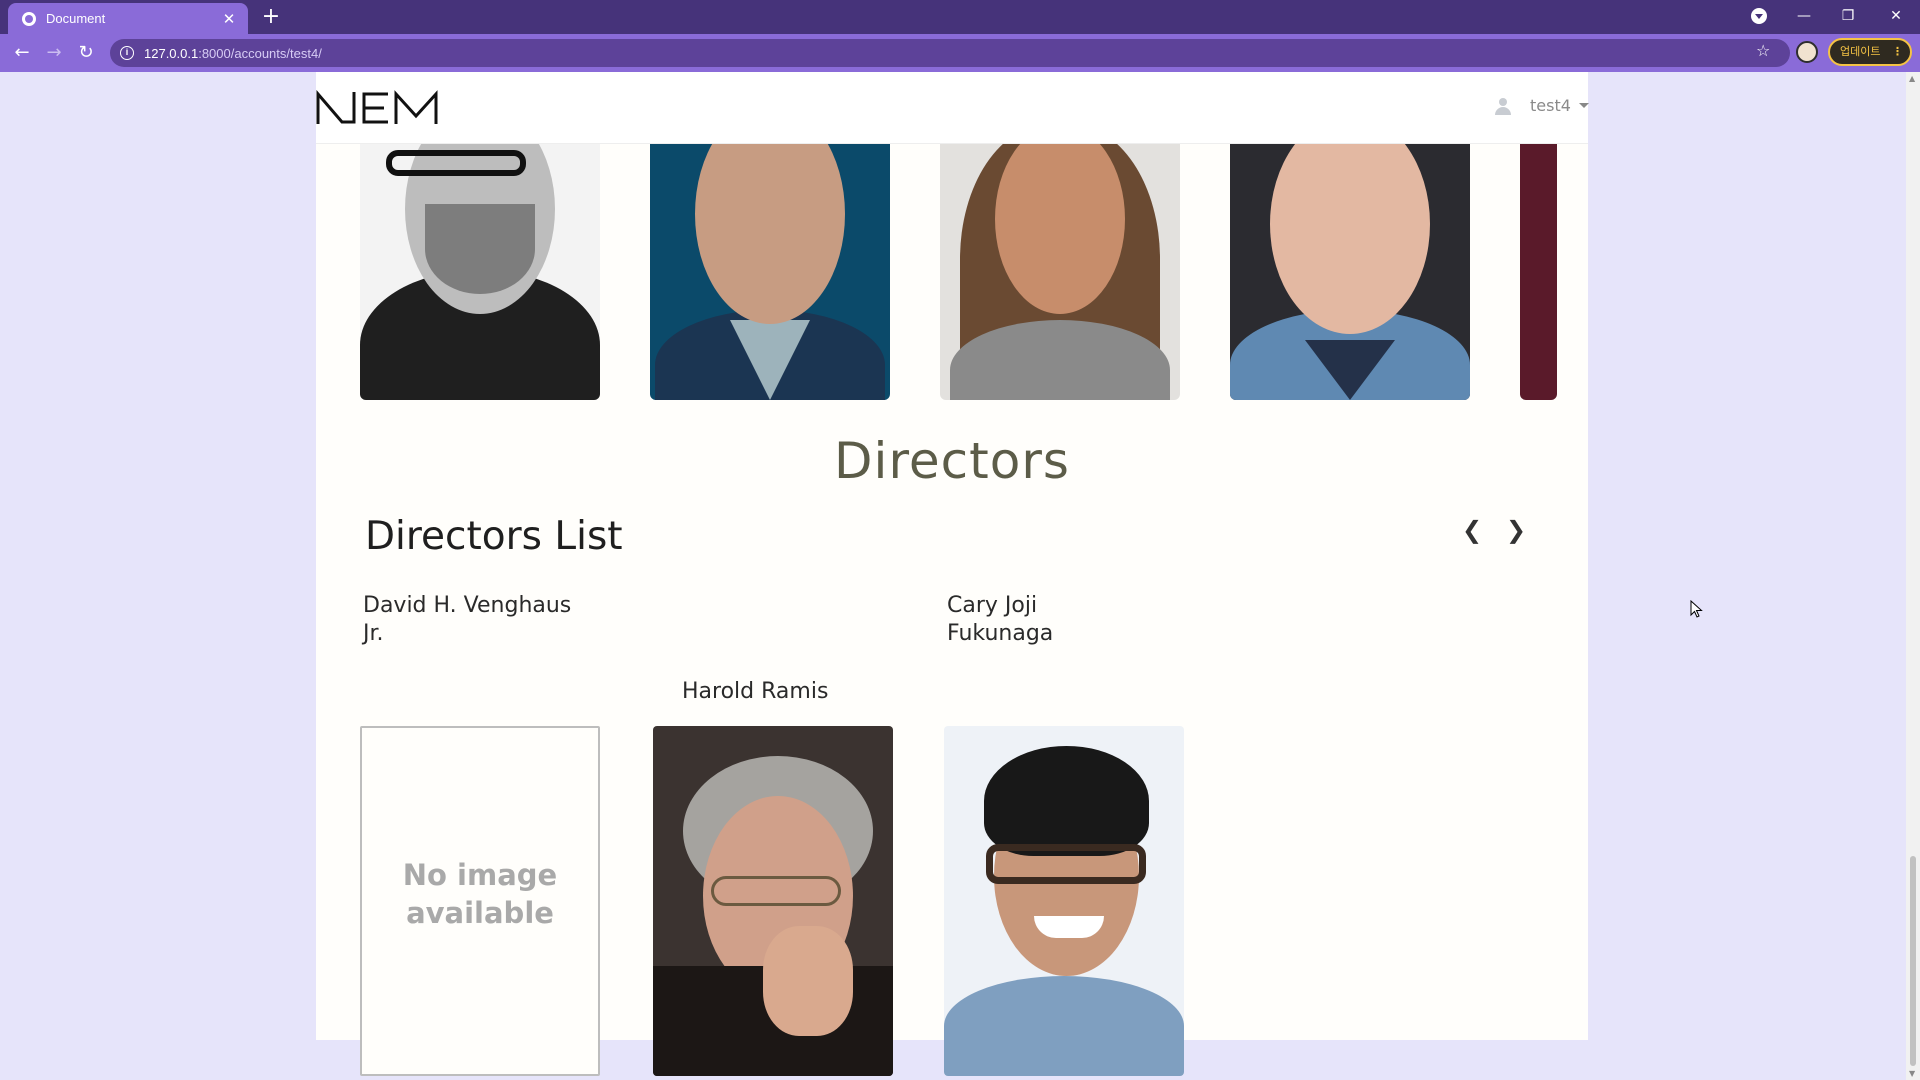 The image size is (1920, 1080). I want to click on mouse-cursor-icon, so click(1696, 609).